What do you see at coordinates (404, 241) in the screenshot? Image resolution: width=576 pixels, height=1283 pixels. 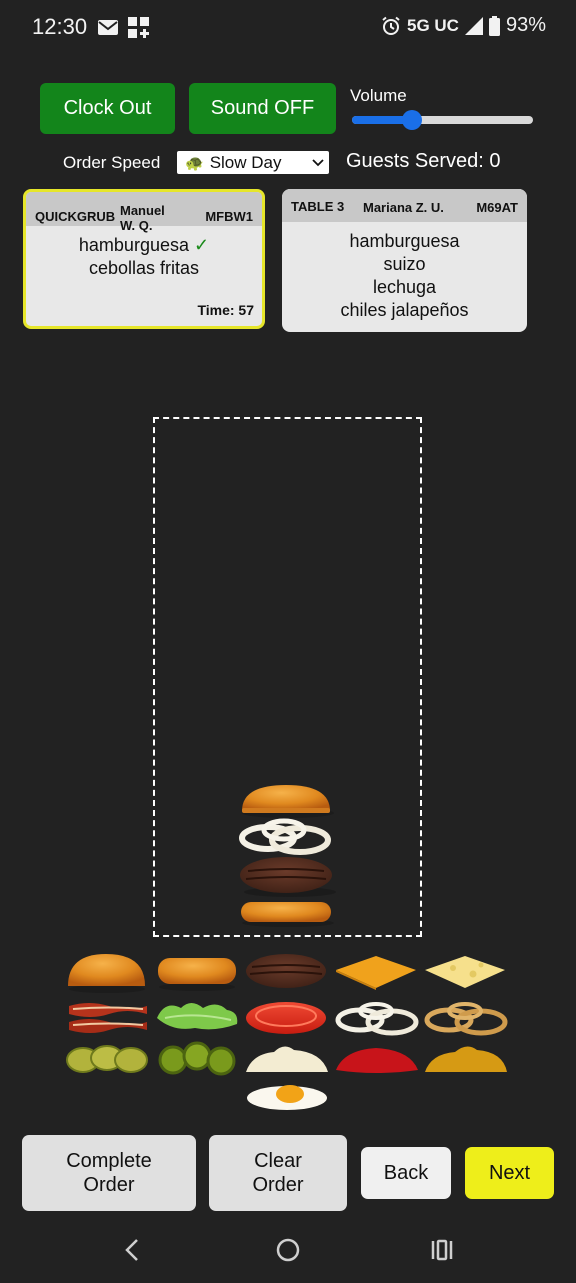 I see `ticket-item: hamburguesa` at bounding box center [404, 241].